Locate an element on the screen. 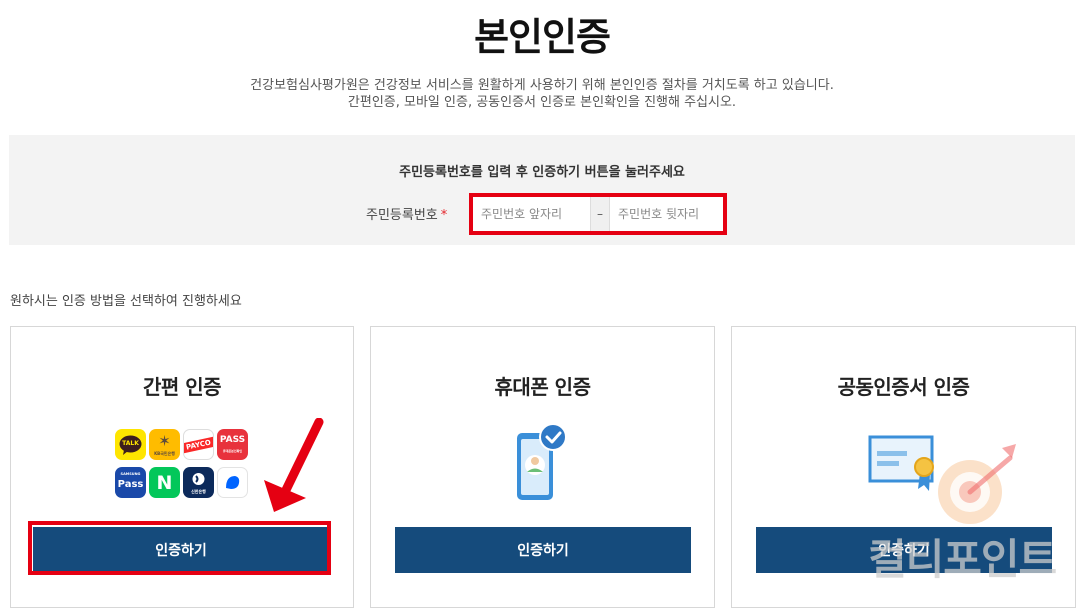 The width and height of the screenshot is (1084, 611). kakaotalk-label: TALK is located at coordinates (130, 443).